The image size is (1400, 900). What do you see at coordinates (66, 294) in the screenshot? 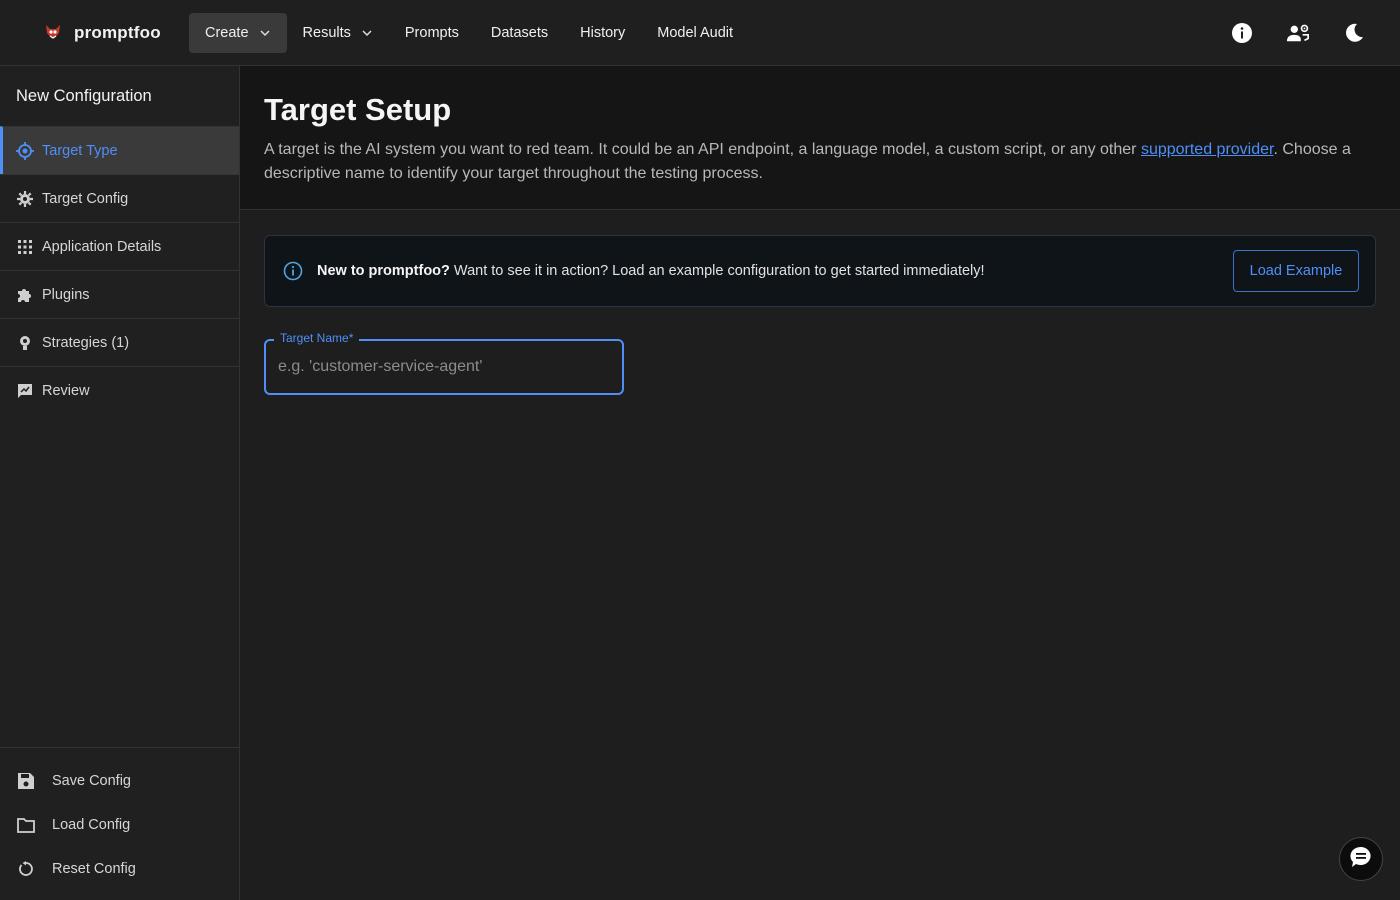
I see `sidebar-step-label: Plugins` at bounding box center [66, 294].